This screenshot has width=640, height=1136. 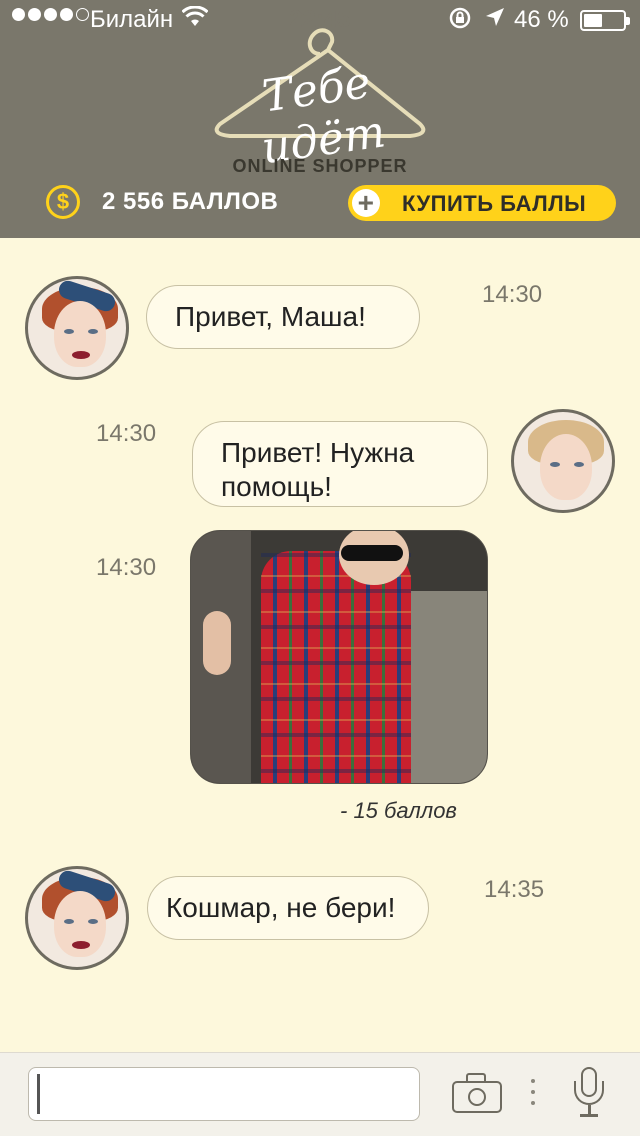 I want to click on message-bubble: Кошмар, не бери!, so click(x=288, y=908).